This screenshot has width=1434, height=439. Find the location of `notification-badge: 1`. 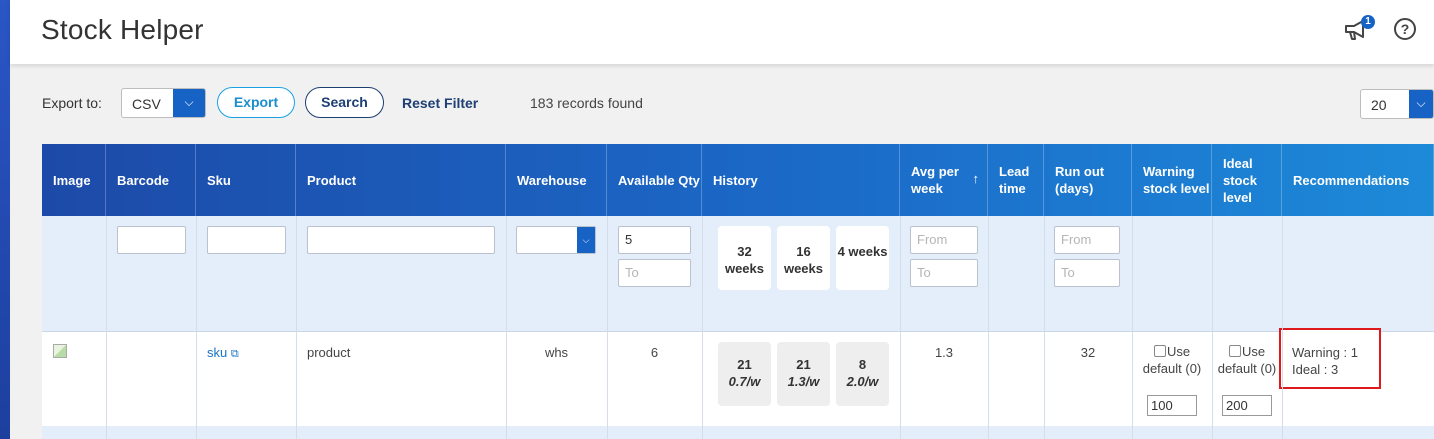

notification-badge: 1 is located at coordinates (1368, 22).